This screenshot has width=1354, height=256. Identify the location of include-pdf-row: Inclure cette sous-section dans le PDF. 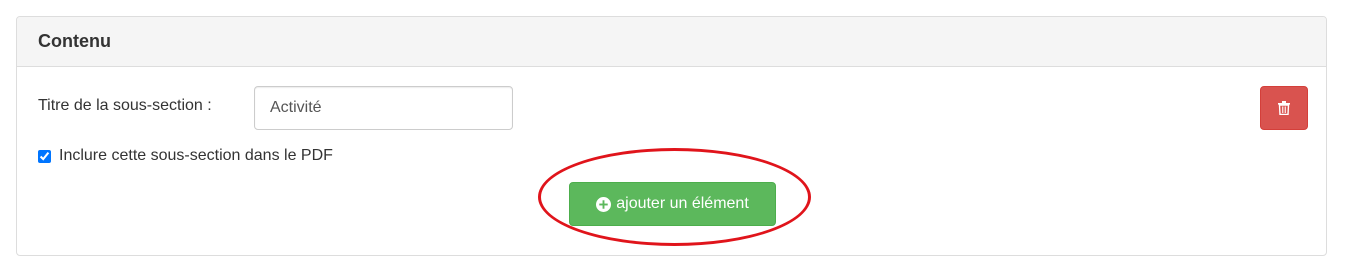
(185, 156).